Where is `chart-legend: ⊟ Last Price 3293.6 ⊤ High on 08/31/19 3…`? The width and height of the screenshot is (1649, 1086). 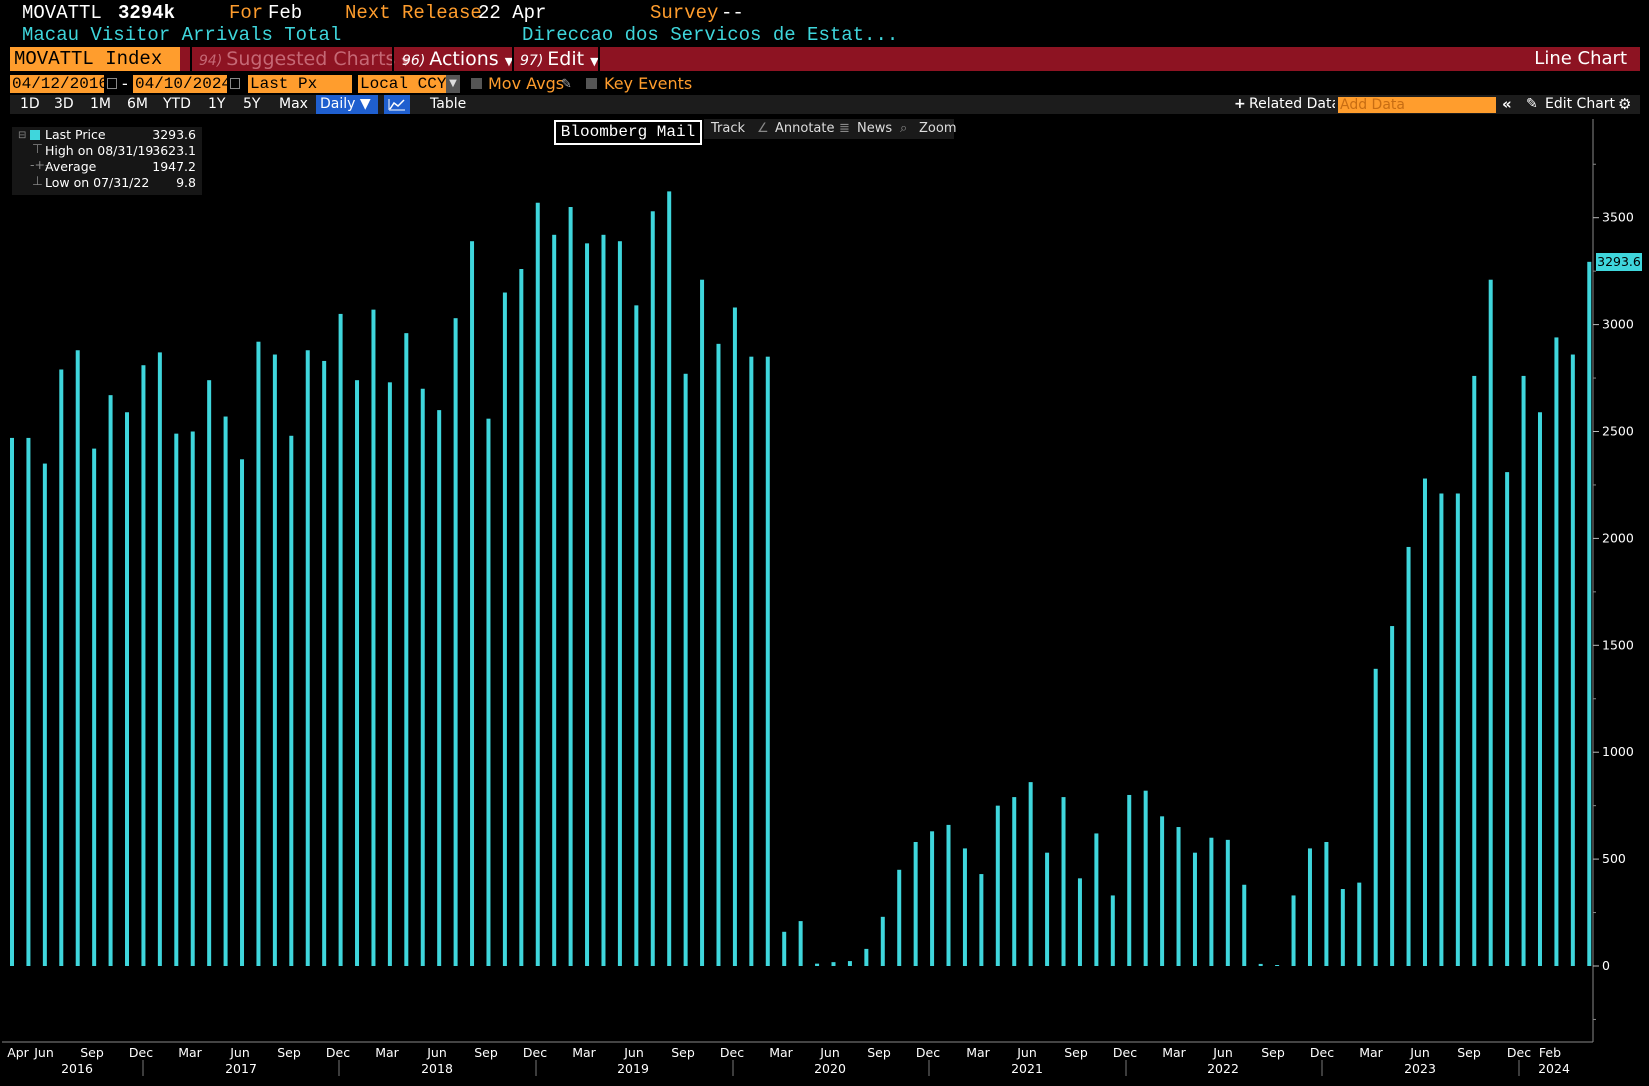
chart-legend: ⊟ Last Price 3293.6 ⊤ High on 08/31/19 3… is located at coordinates (107, 161).